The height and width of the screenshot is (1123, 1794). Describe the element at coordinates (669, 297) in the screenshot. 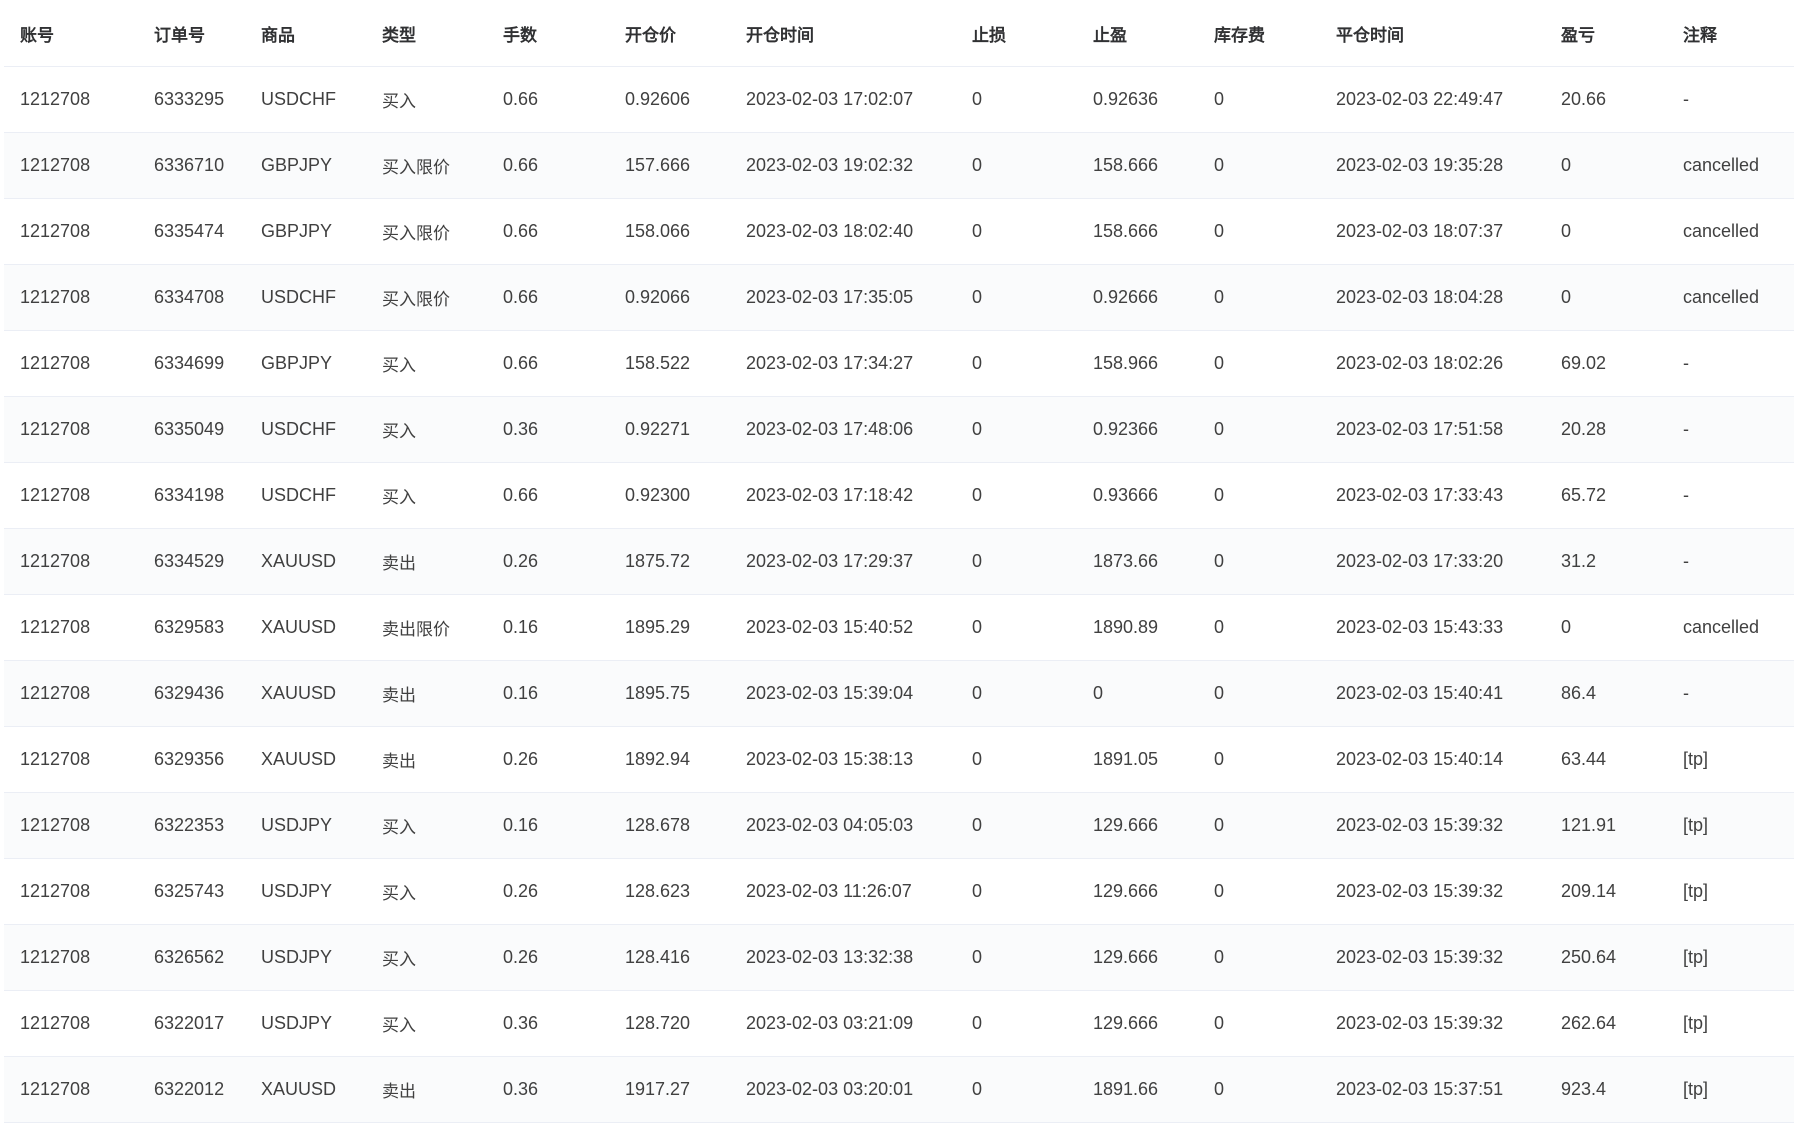

I see `cell-open-price: 0.92066` at that location.